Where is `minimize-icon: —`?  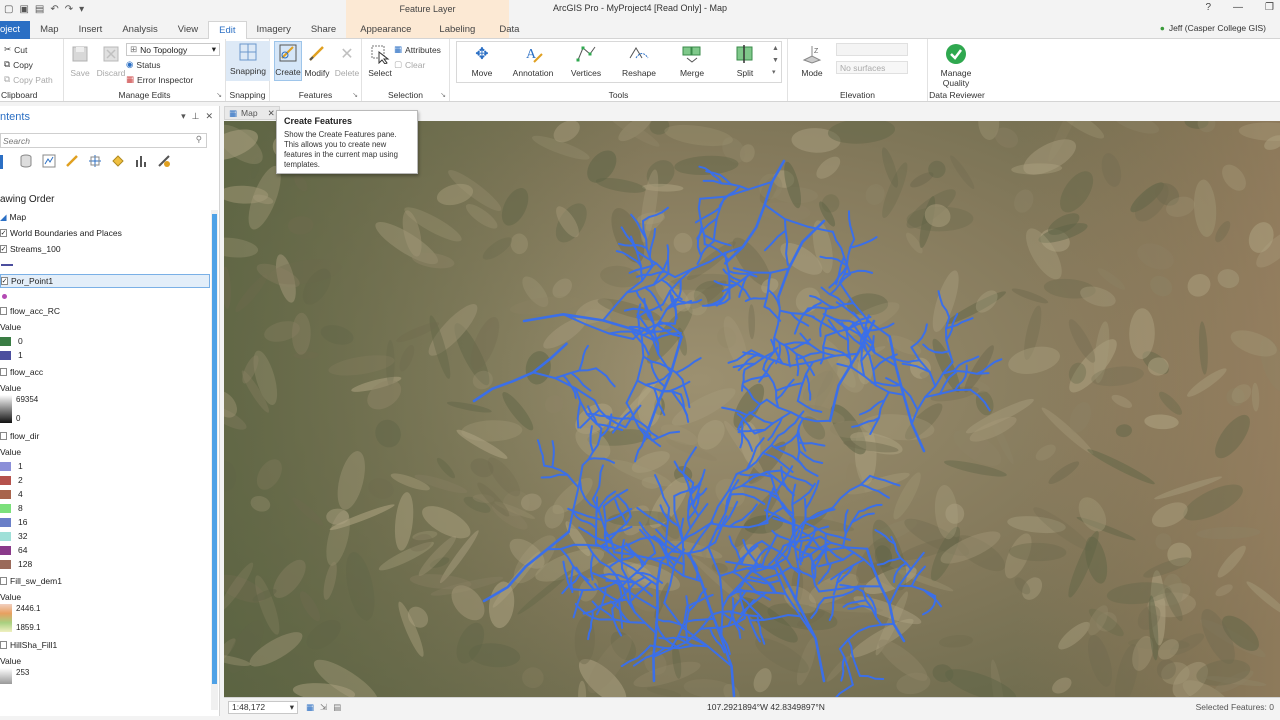 minimize-icon: — is located at coordinates (1238, 7).